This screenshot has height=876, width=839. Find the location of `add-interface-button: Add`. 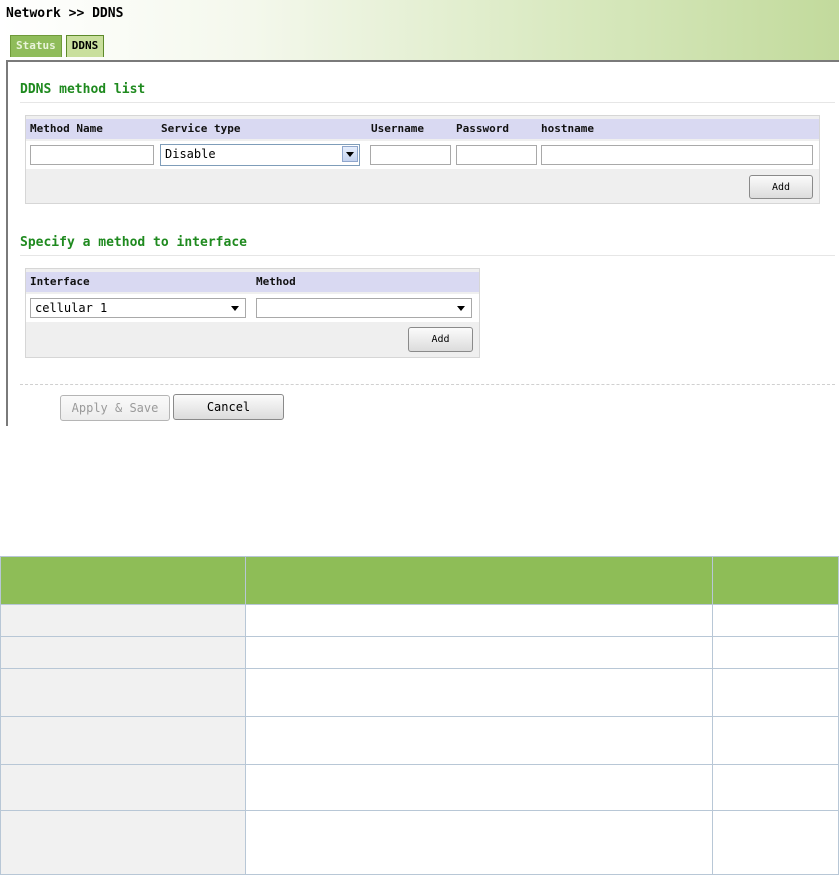

add-interface-button: Add is located at coordinates (440, 339).